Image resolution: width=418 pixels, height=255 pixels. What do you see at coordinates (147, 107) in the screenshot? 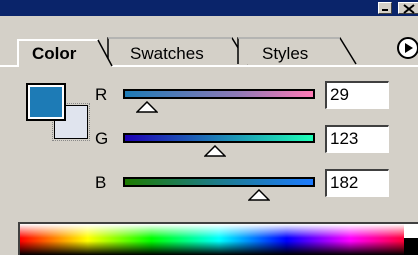
I see `slider-thumb-r` at bounding box center [147, 107].